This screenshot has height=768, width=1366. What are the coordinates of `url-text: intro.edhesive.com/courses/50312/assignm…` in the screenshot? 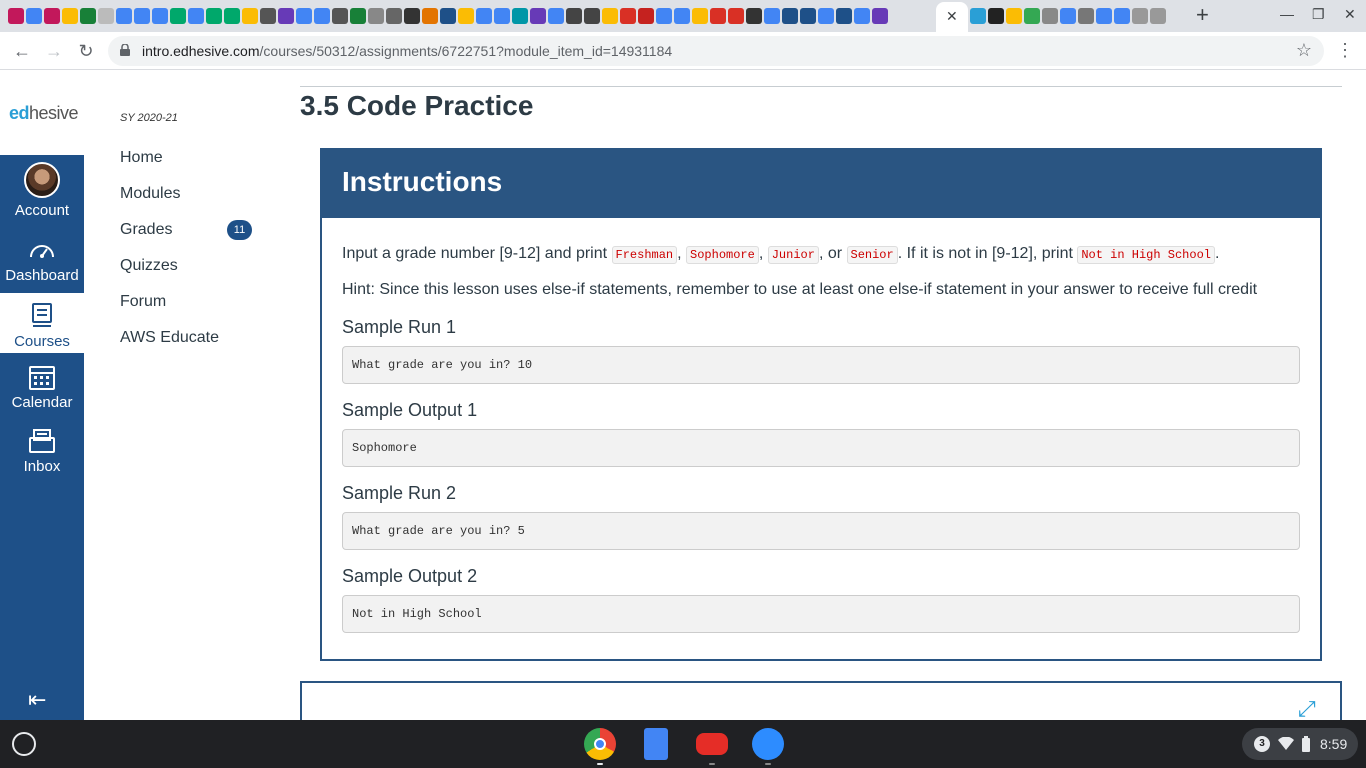 It's located at (407, 51).